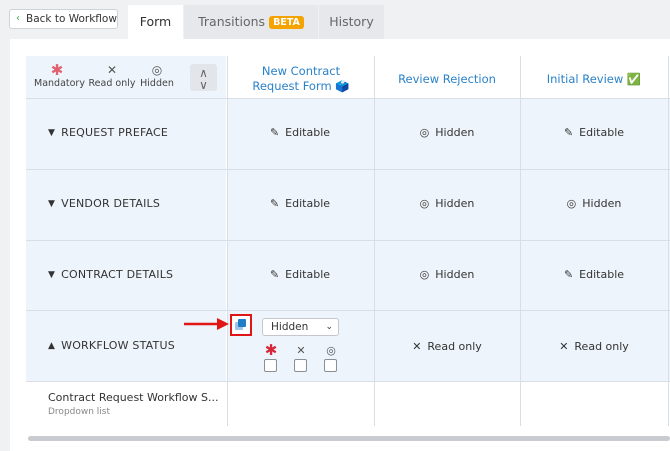 The width and height of the screenshot is (670, 451). Describe the element at coordinates (111, 345) in the screenshot. I see `section-workflow-status: ▲ WORKFLOW STATUS` at that location.